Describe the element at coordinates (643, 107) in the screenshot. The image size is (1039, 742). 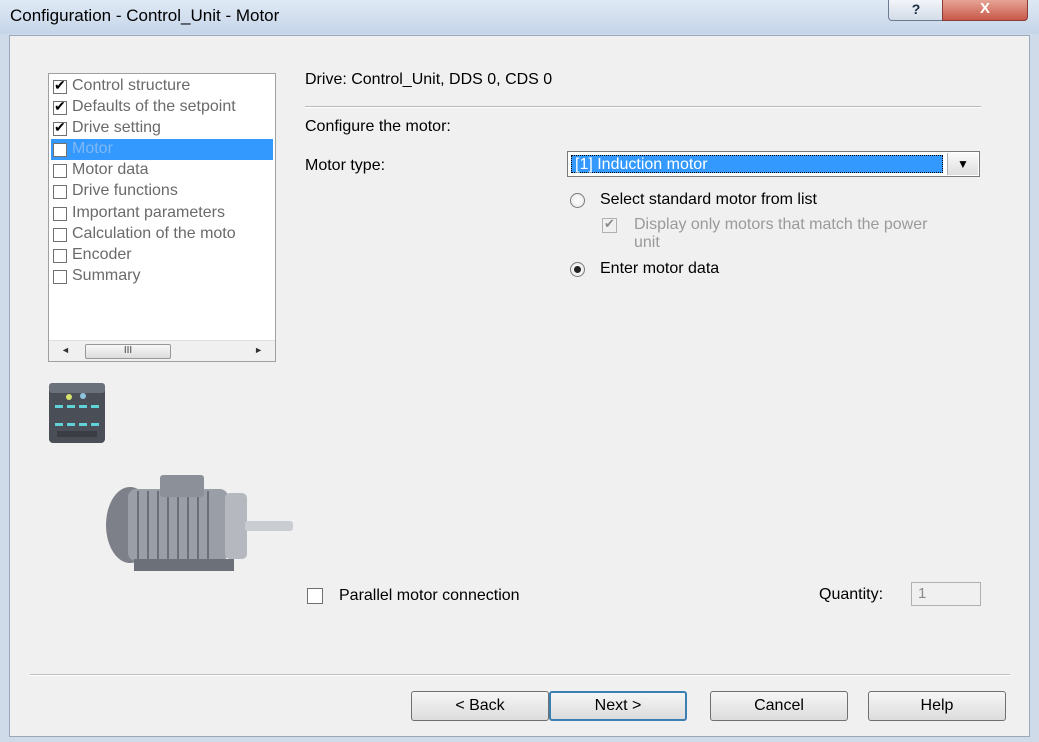
I see `top-separator` at that location.